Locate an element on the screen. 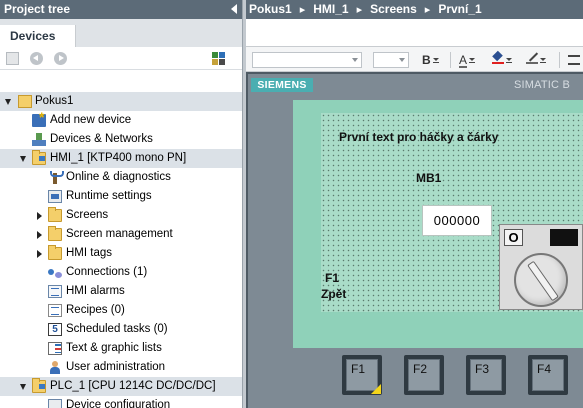  assigned-indicator-icon is located at coordinates (376, 389).